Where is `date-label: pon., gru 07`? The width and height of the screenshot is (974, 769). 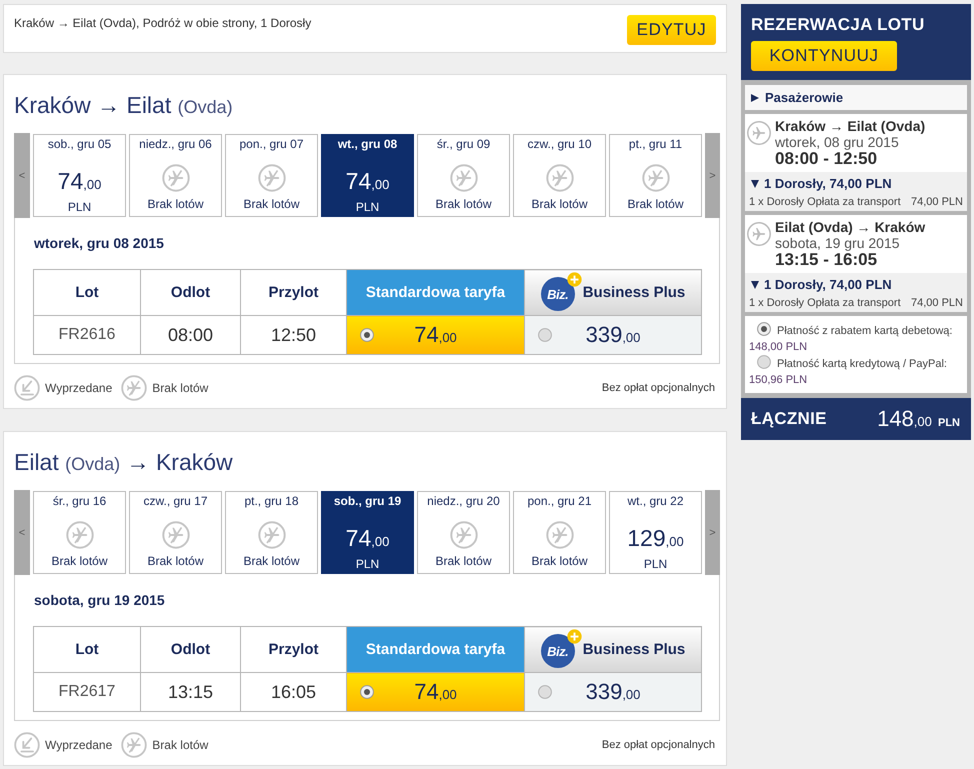
date-label: pon., gru 07 is located at coordinates (271, 144).